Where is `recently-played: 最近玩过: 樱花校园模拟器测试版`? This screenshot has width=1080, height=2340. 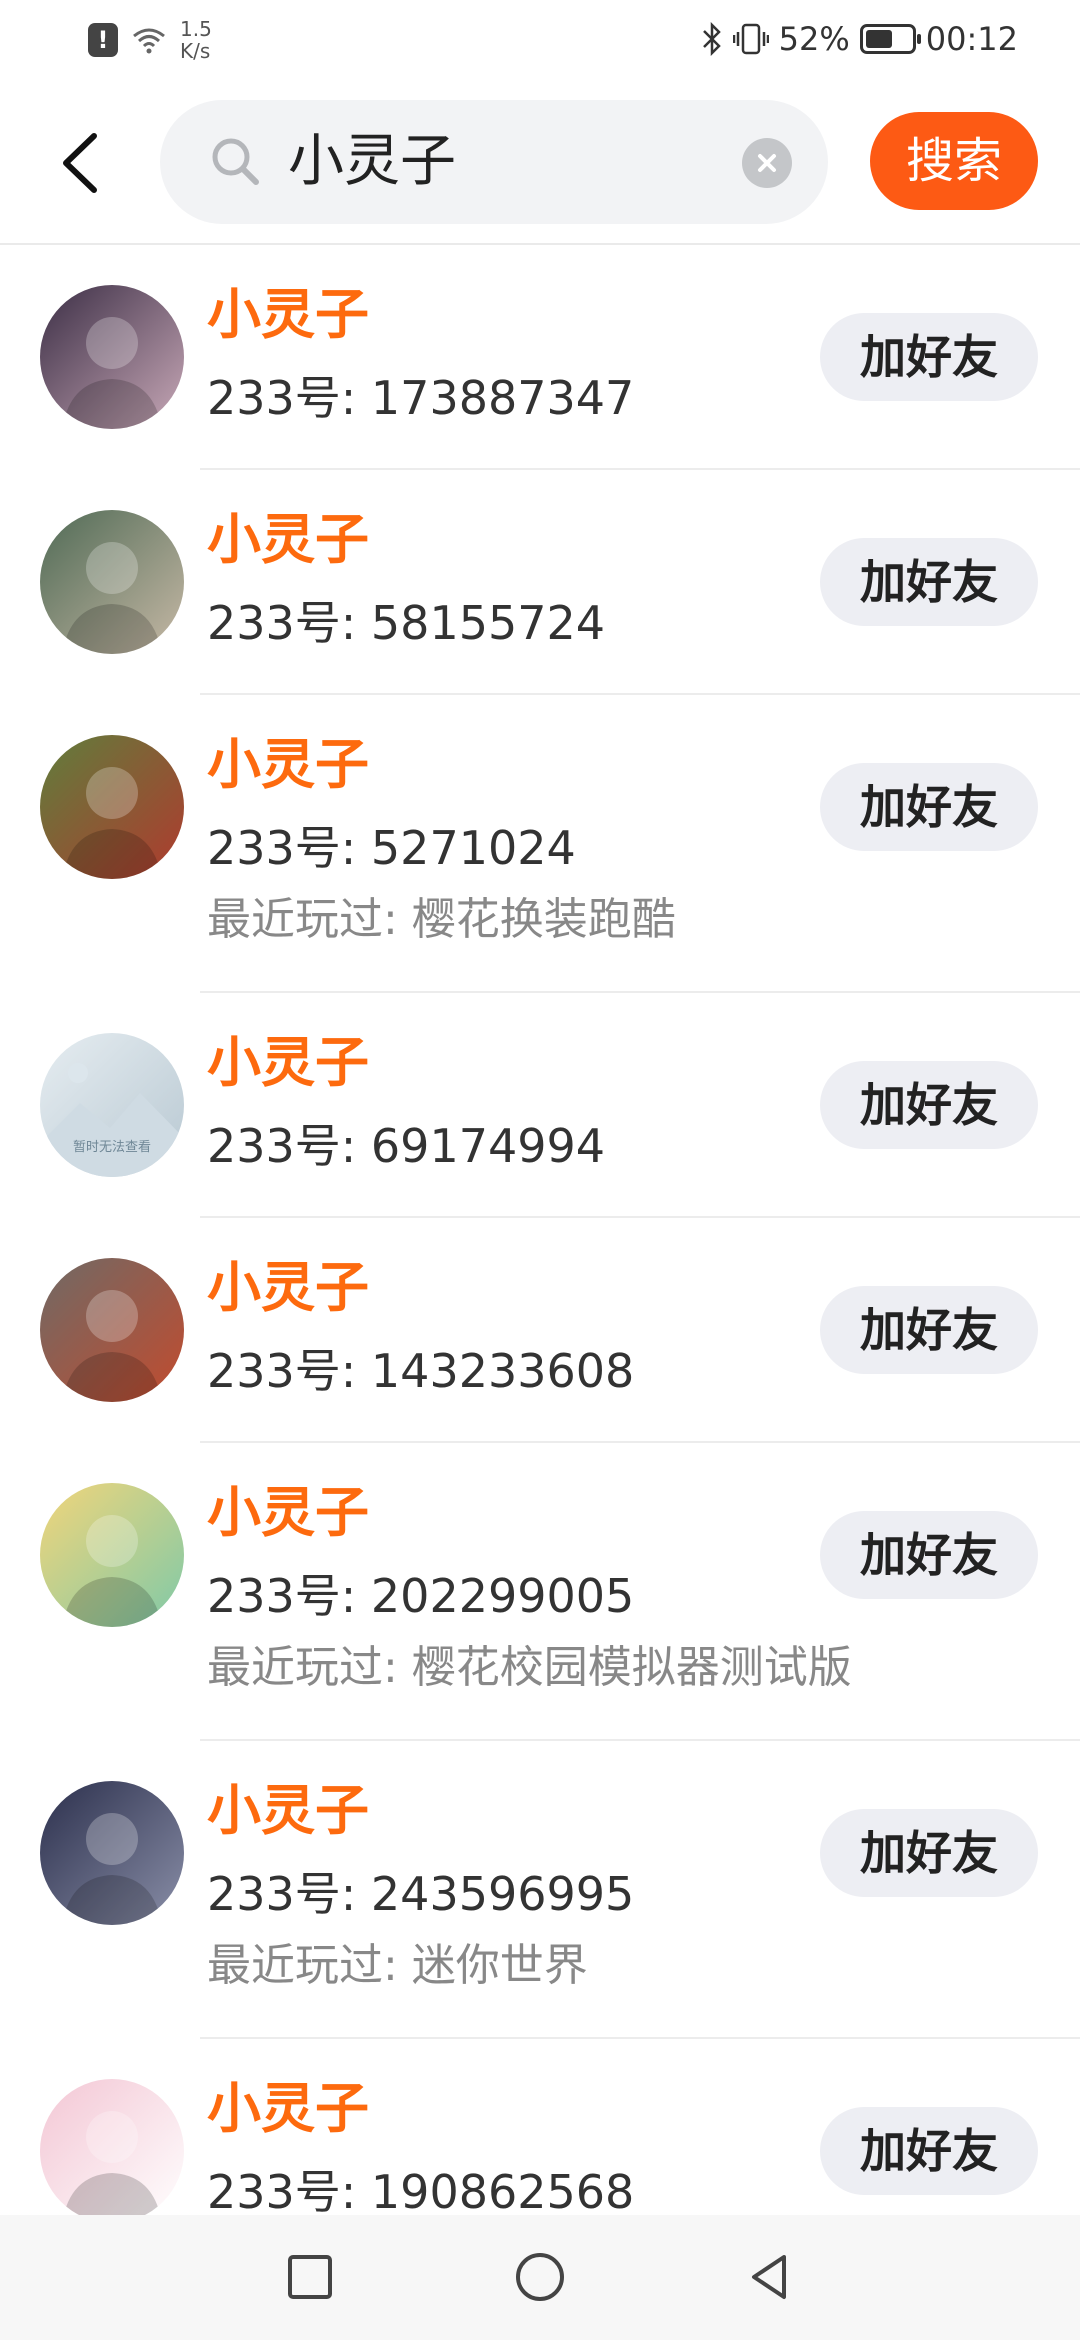 recently-played: 最近玩过: 樱花校园模拟器测试版 is located at coordinates (529, 1667).